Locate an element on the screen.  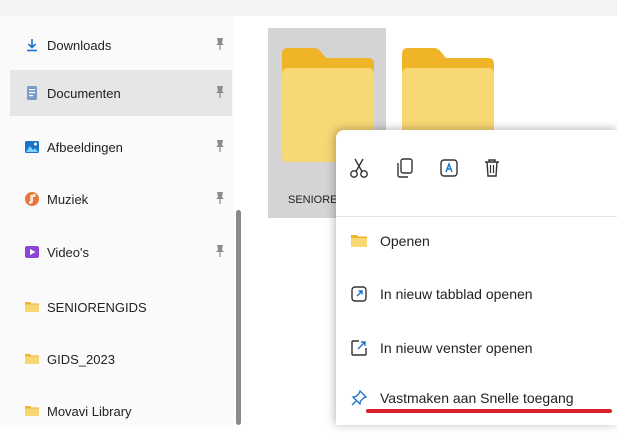
window-top-edge is located at coordinates (308, 8).